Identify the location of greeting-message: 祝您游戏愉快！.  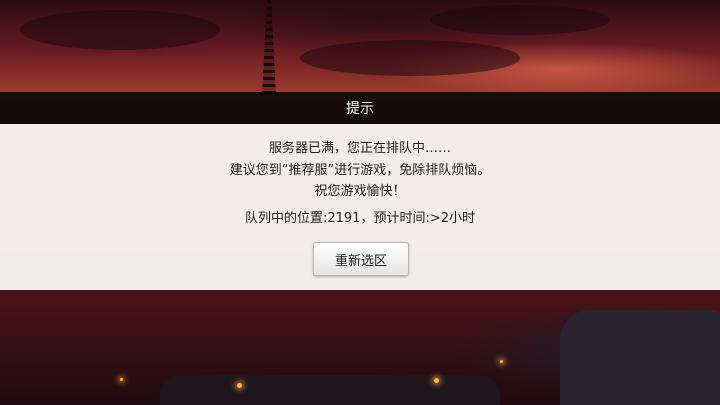
(360, 191).